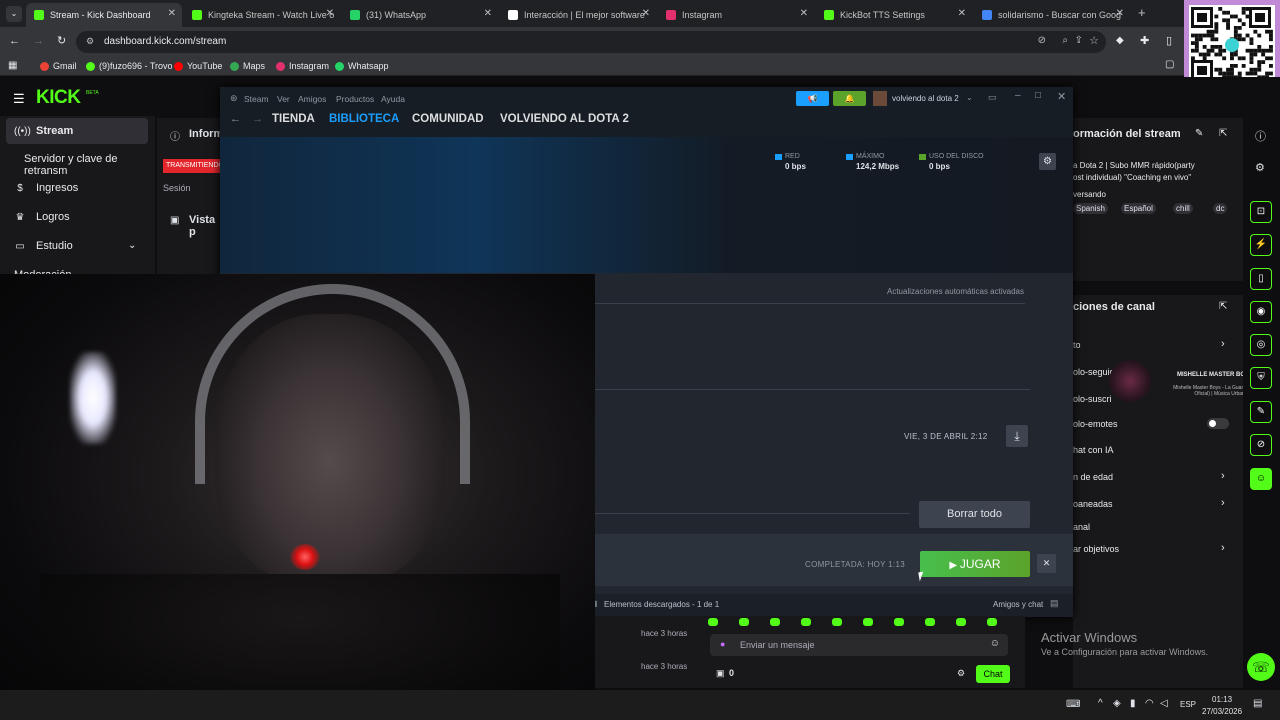  What do you see at coordinates (1261, 412) in the screenshot?
I see `rail-wrench-icon: ✎` at bounding box center [1261, 412].